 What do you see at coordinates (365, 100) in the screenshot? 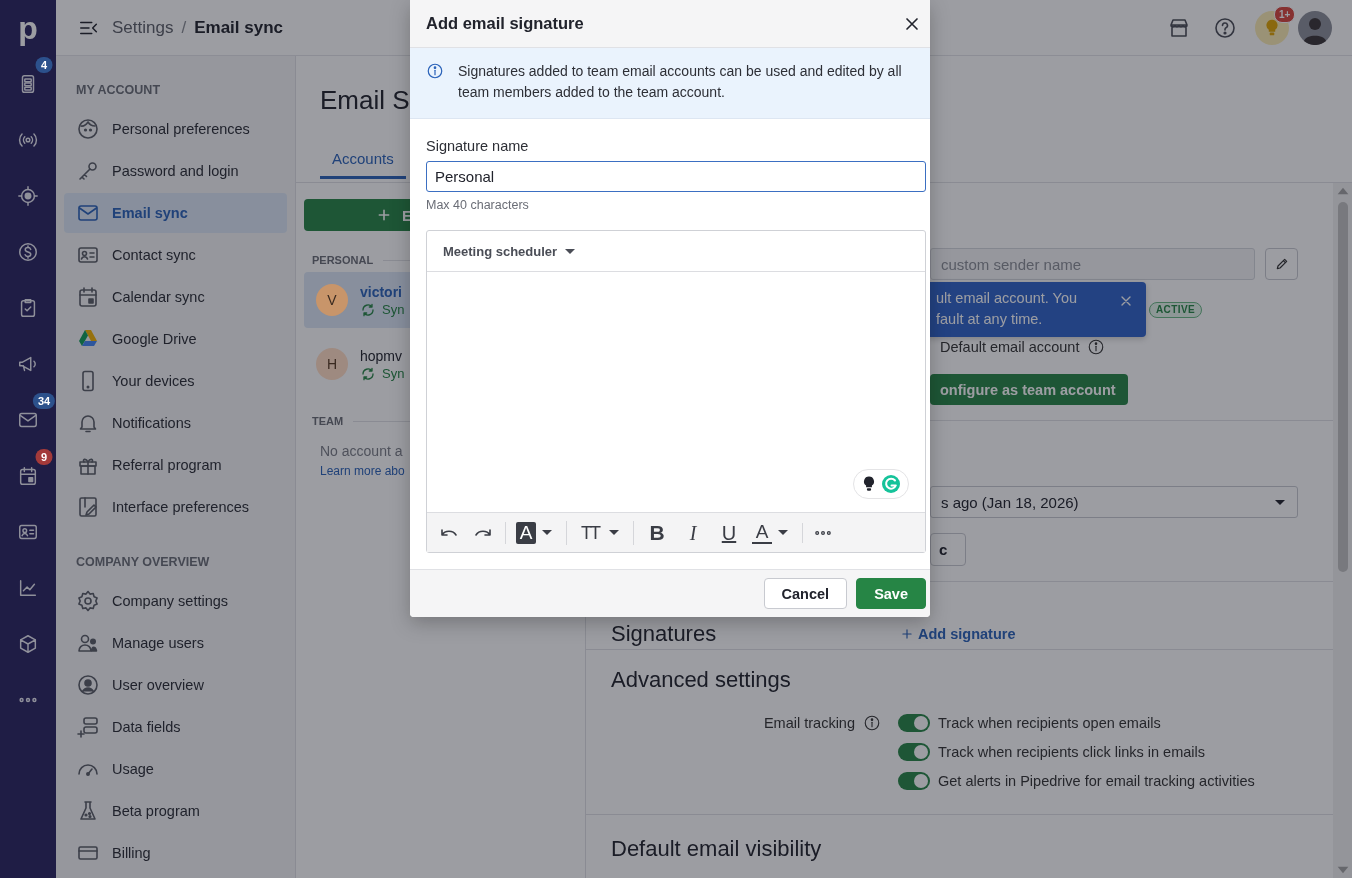
I see `page-title: Email S` at bounding box center [365, 100].